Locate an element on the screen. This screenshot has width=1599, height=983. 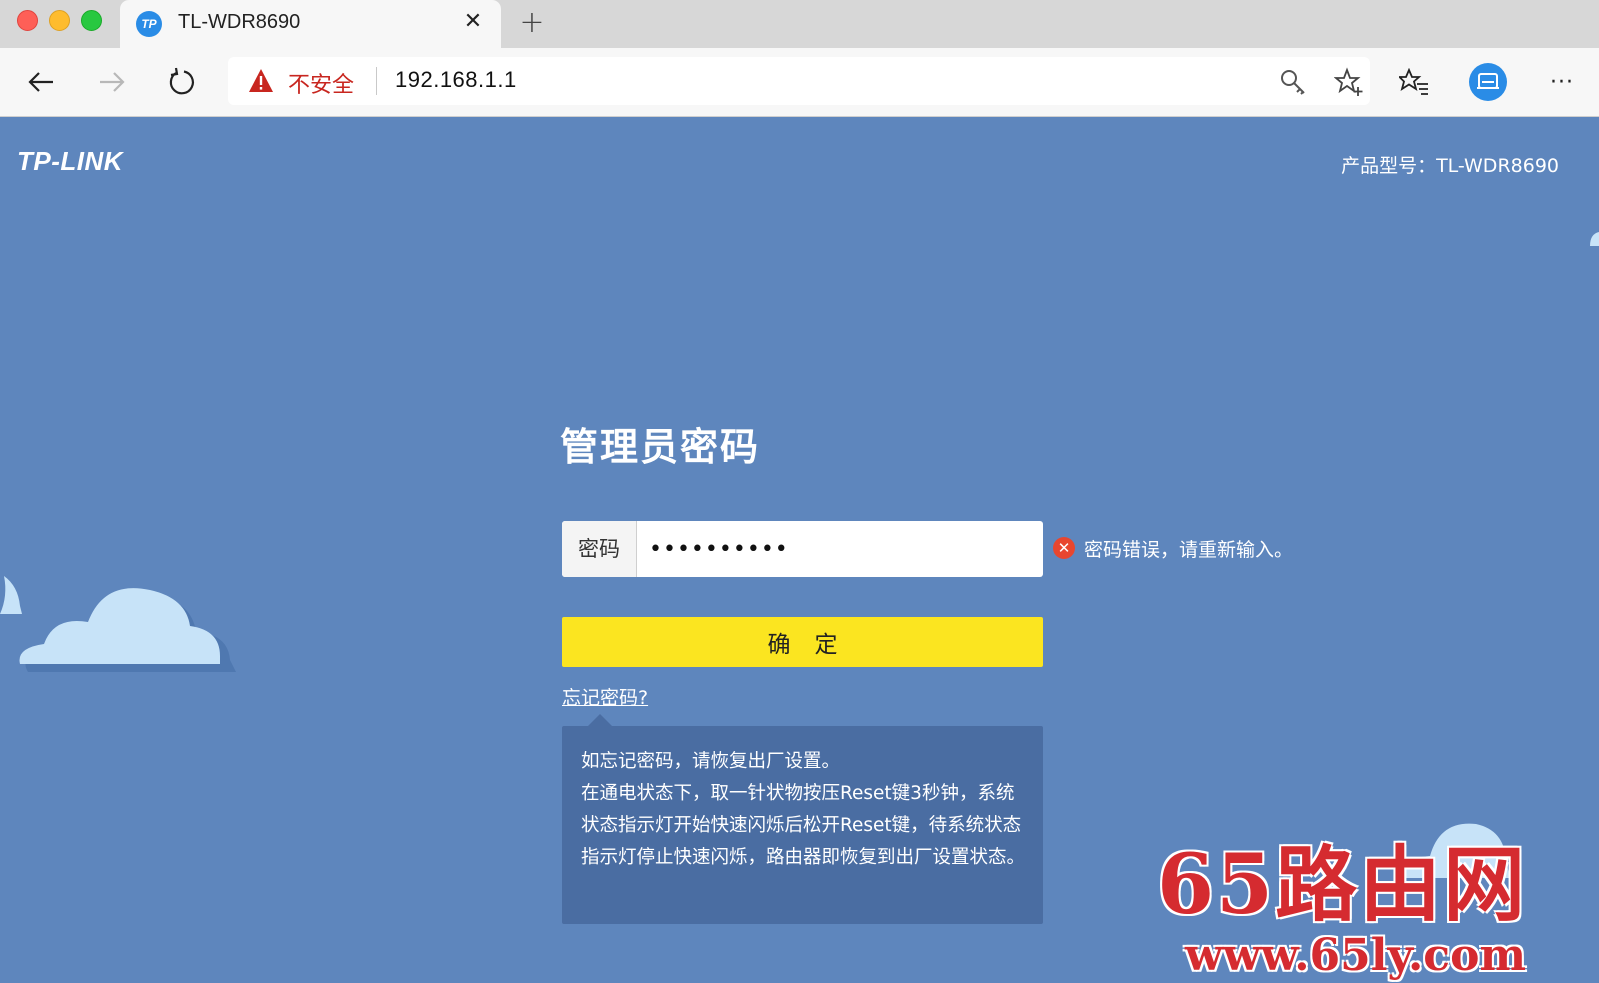
error-message: 密码错误，请重新输入。 is located at coordinates (1189, 550).